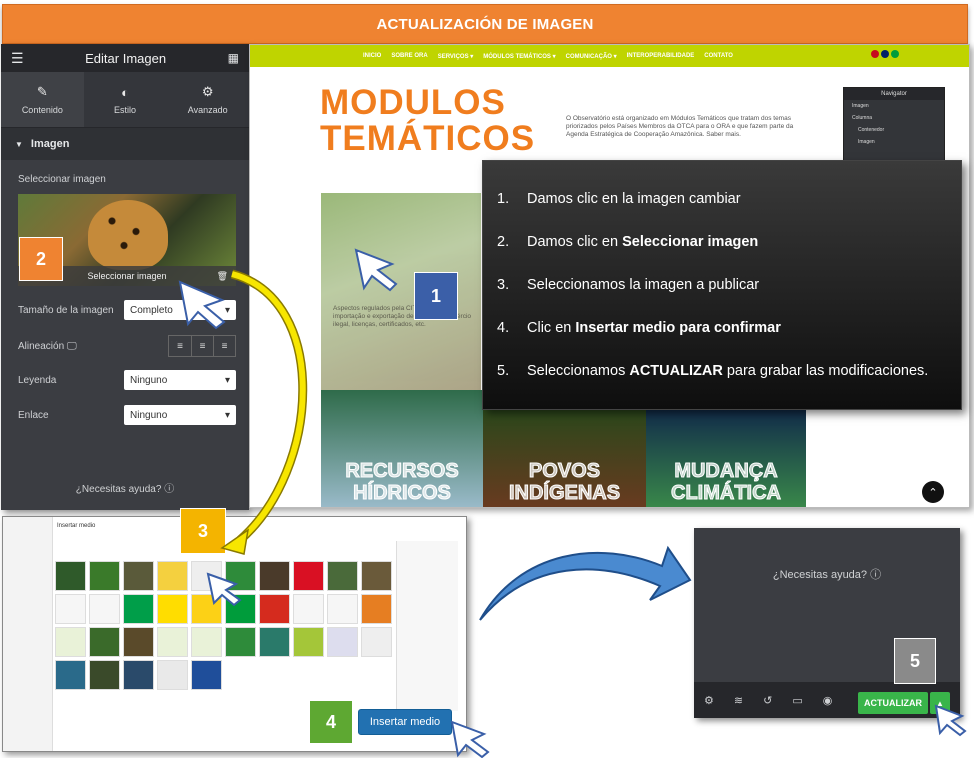  I want to click on panel-tabs: ✎ Contenido ◐ Estilo ⚙ Avanzado, so click(125, 100).